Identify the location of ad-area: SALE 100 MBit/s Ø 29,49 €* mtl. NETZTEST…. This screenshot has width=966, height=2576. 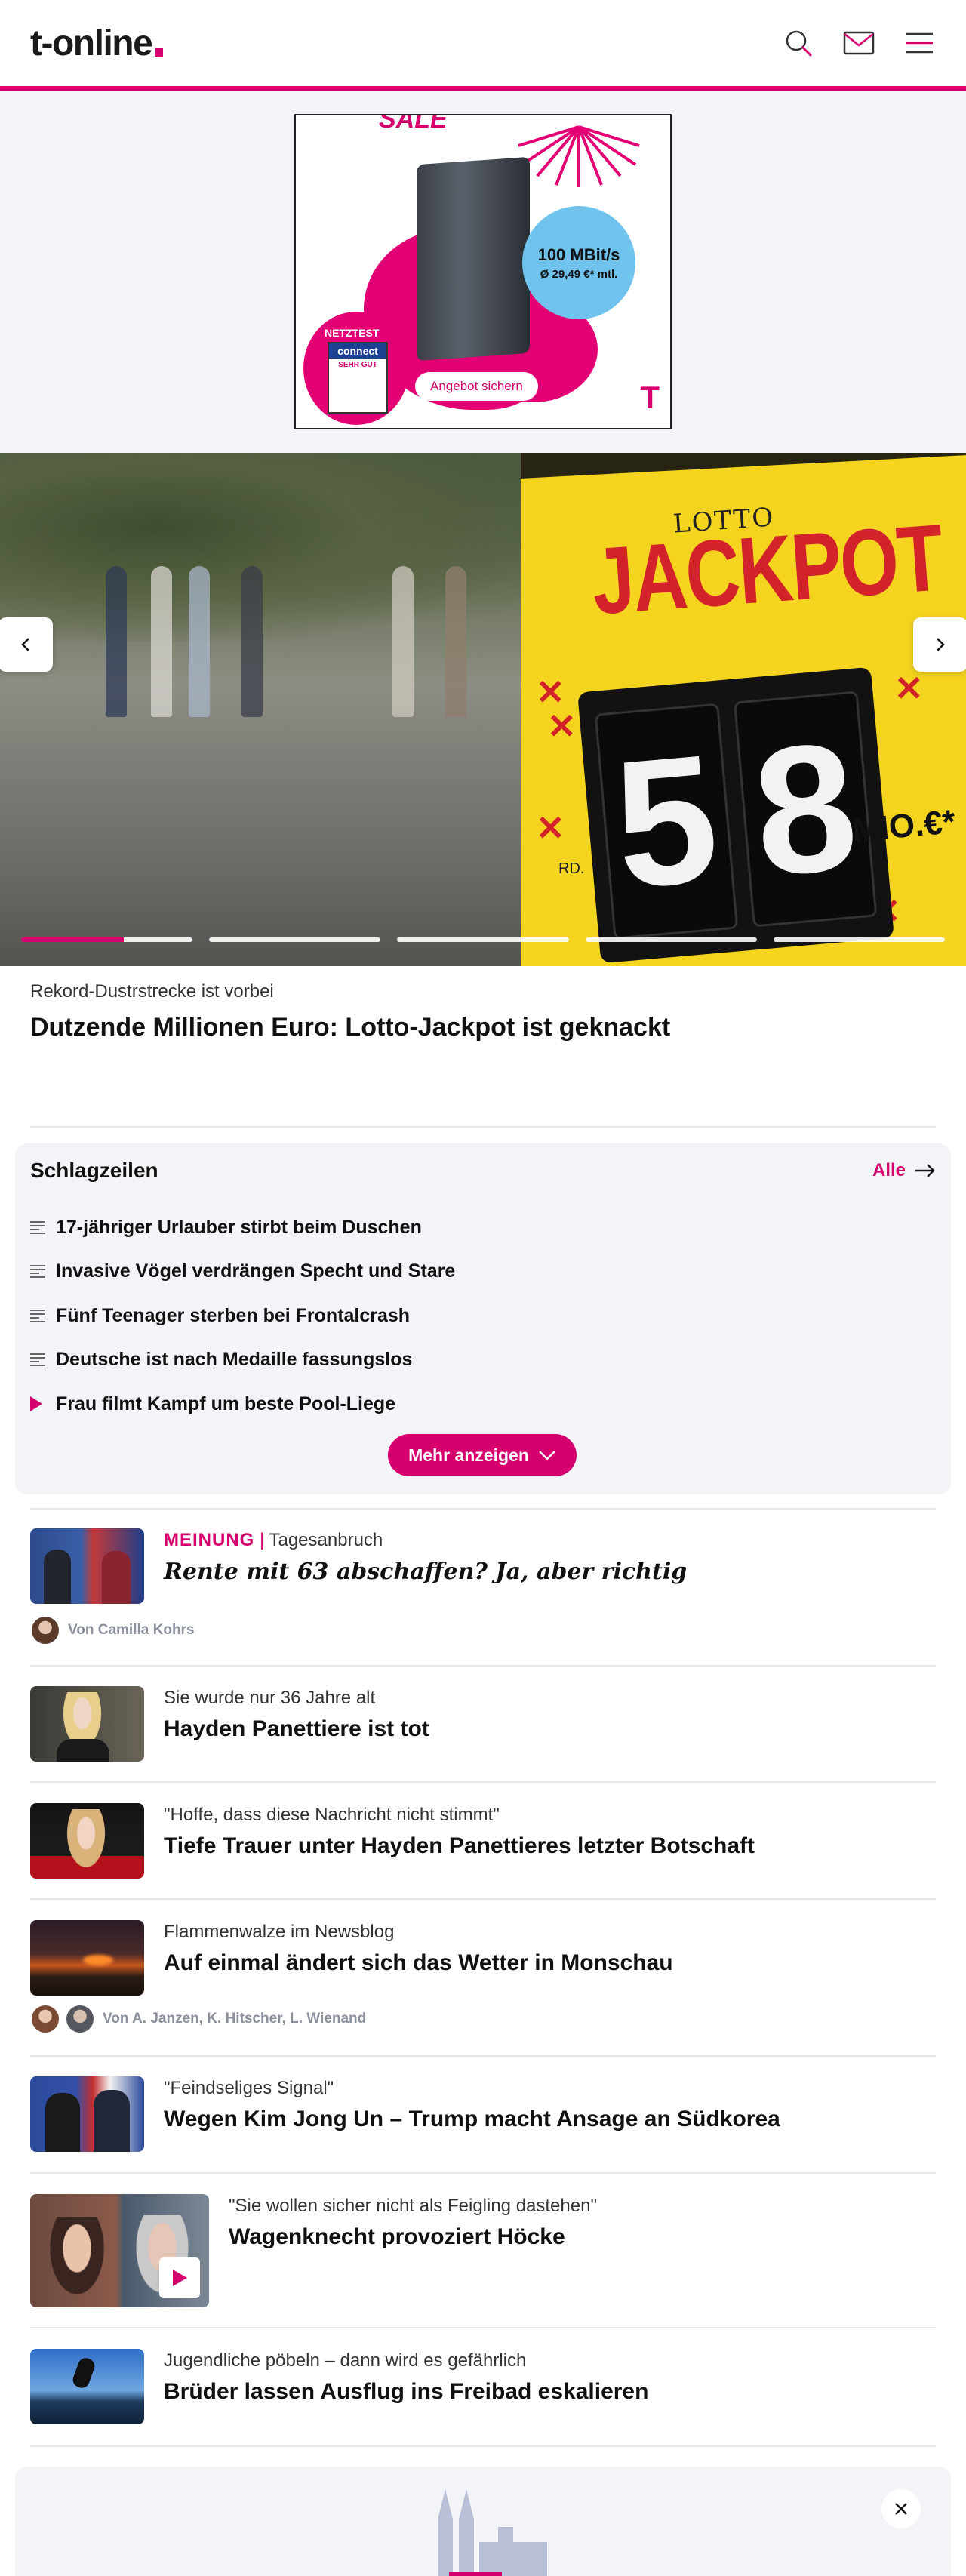
(483, 272).